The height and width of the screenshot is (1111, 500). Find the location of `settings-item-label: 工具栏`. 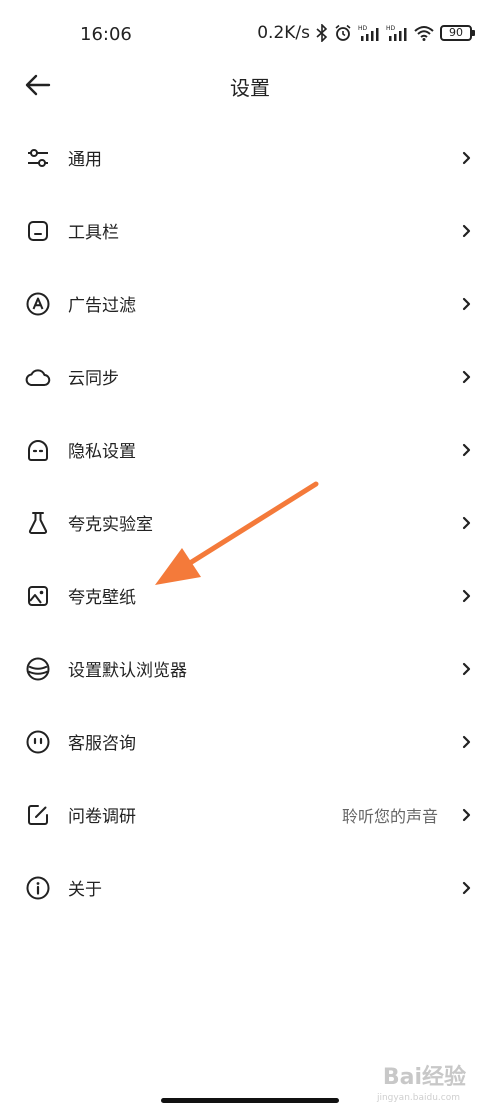

settings-item-label: 工具栏 is located at coordinates (93, 233).